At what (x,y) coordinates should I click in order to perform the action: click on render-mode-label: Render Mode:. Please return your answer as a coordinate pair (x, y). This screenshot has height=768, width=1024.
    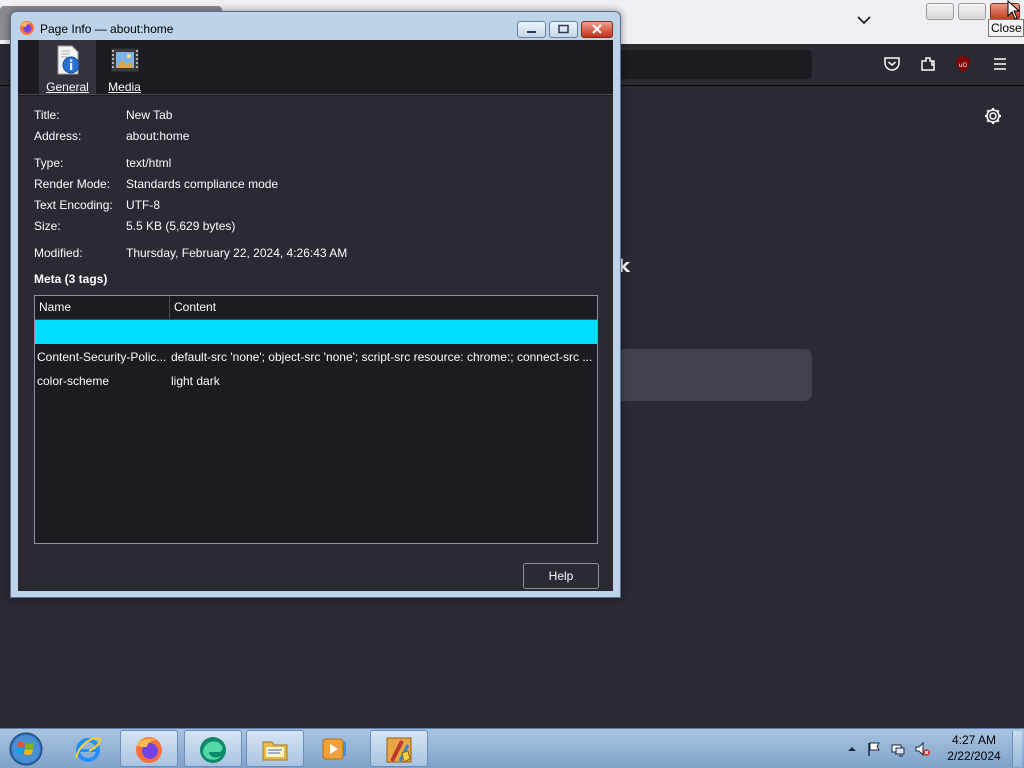
    Looking at the image, I should click on (72, 184).